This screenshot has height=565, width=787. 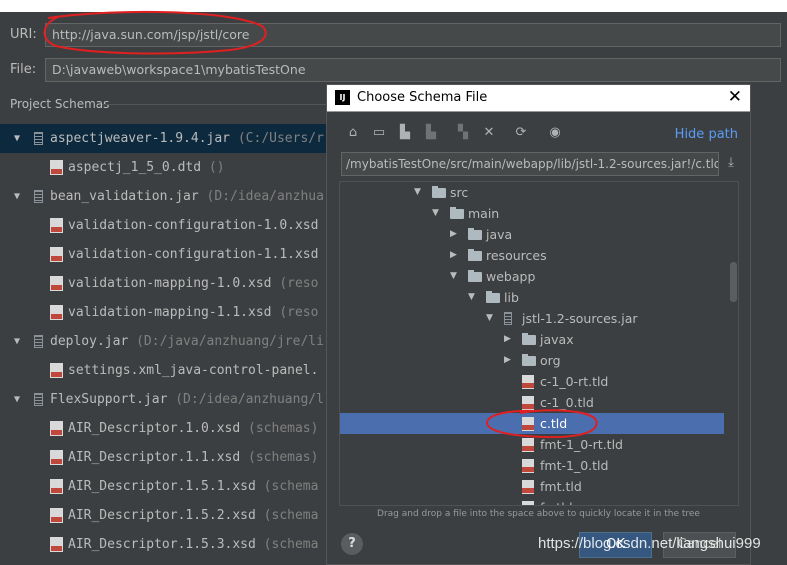 What do you see at coordinates (193, 254) in the screenshot?
I see `schema-item-label: validation-configuration-1.1.xsd` at bounding box center [193, 254].